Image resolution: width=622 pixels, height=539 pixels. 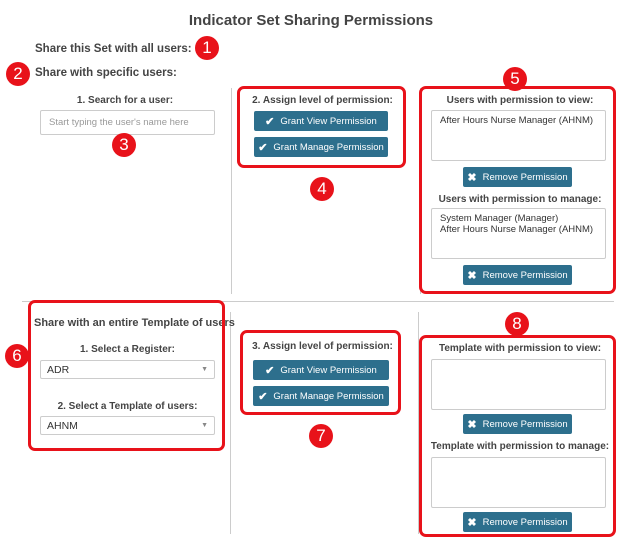 I want to click on user-search-input: Start typing the user's name here, so click(x=127, y=122).